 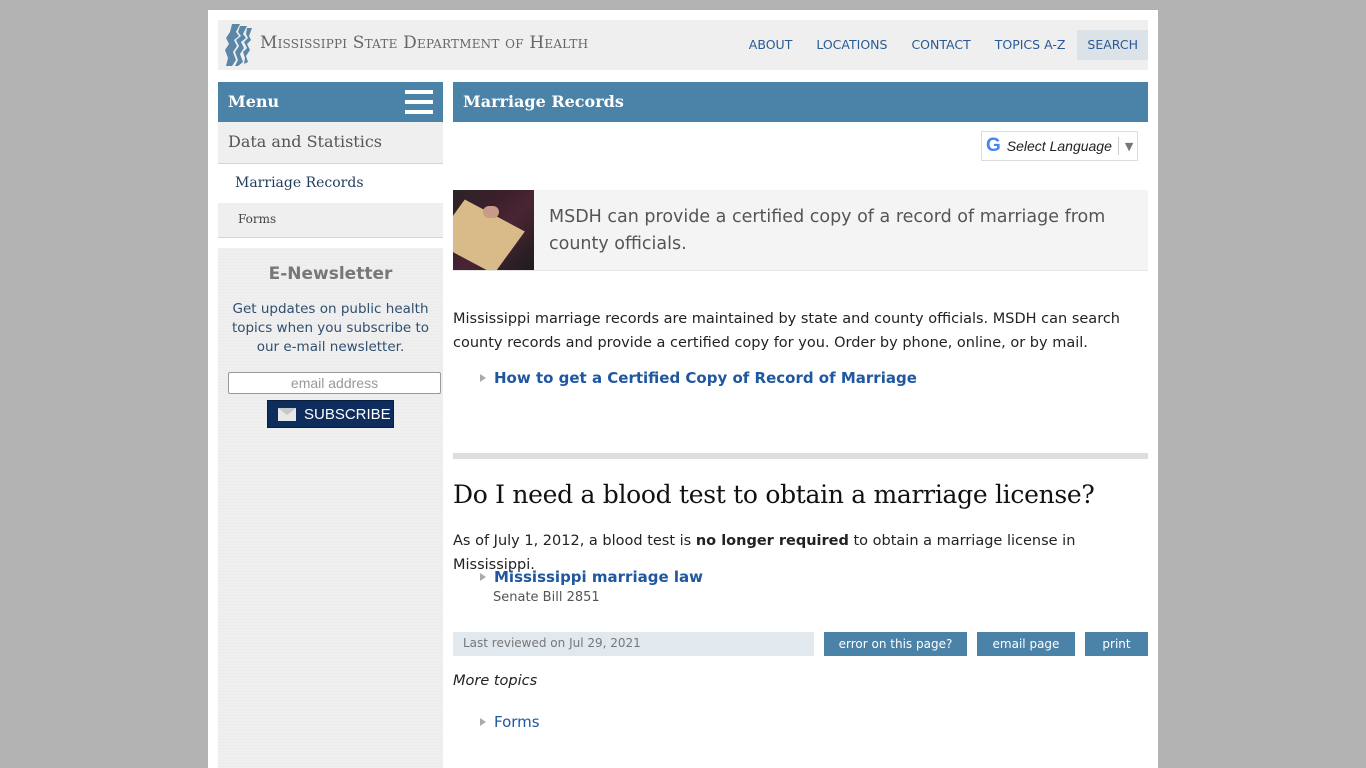 I want to click on list-item: Forms, so click(x=510, y=722).